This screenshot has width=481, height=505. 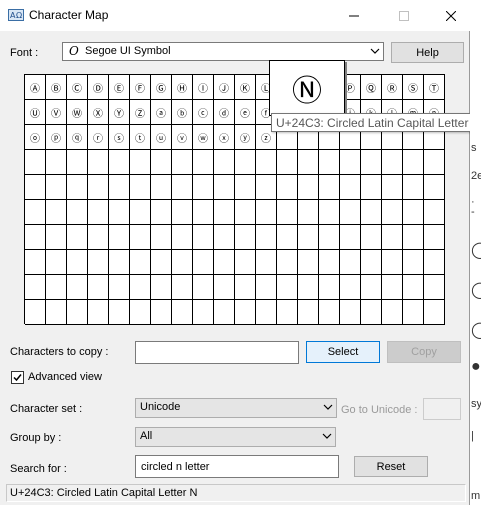 What do you see at coordinates (17, 377) in the screenshot?
I see `advanced-view-checkbox` at bounding box center [17, 377].